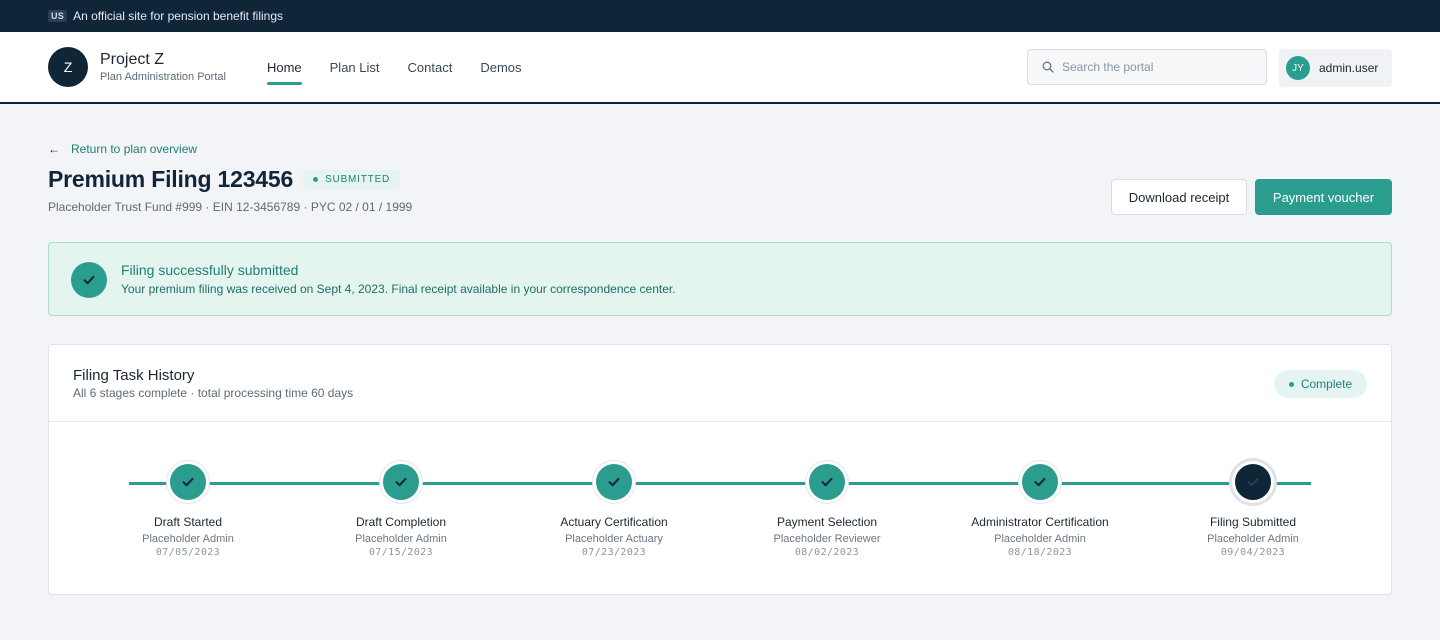  Describe the element at coordinates (1253, 552) in the screenshot. I see `step-date: 09/04/2023` at that location.